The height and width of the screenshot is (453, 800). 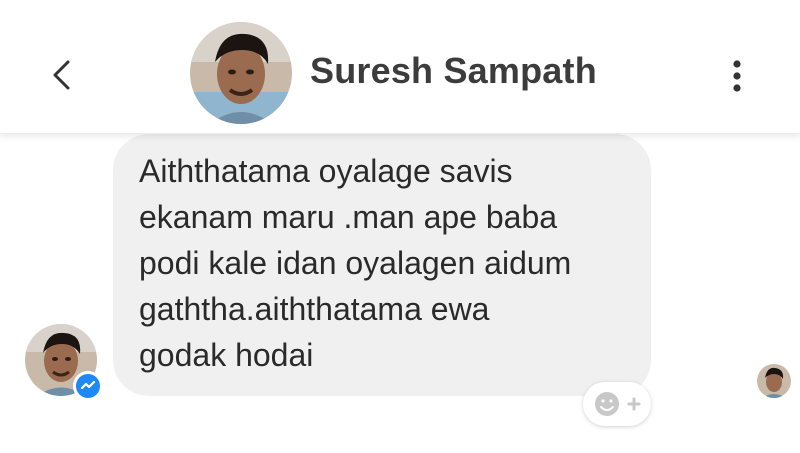 I want to click on add-reaction-smiley-icon, so click(x=618, y=404).